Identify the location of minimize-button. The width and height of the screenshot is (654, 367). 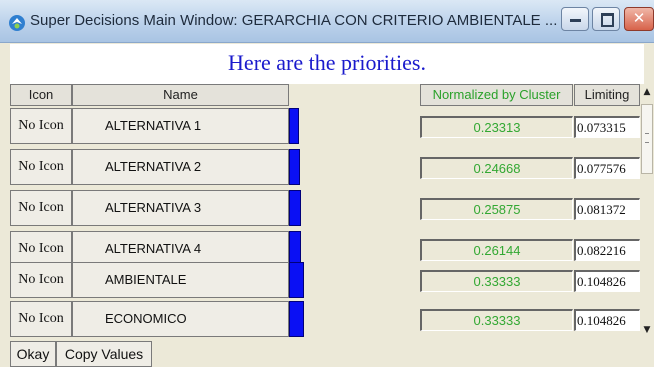
(575, 19).